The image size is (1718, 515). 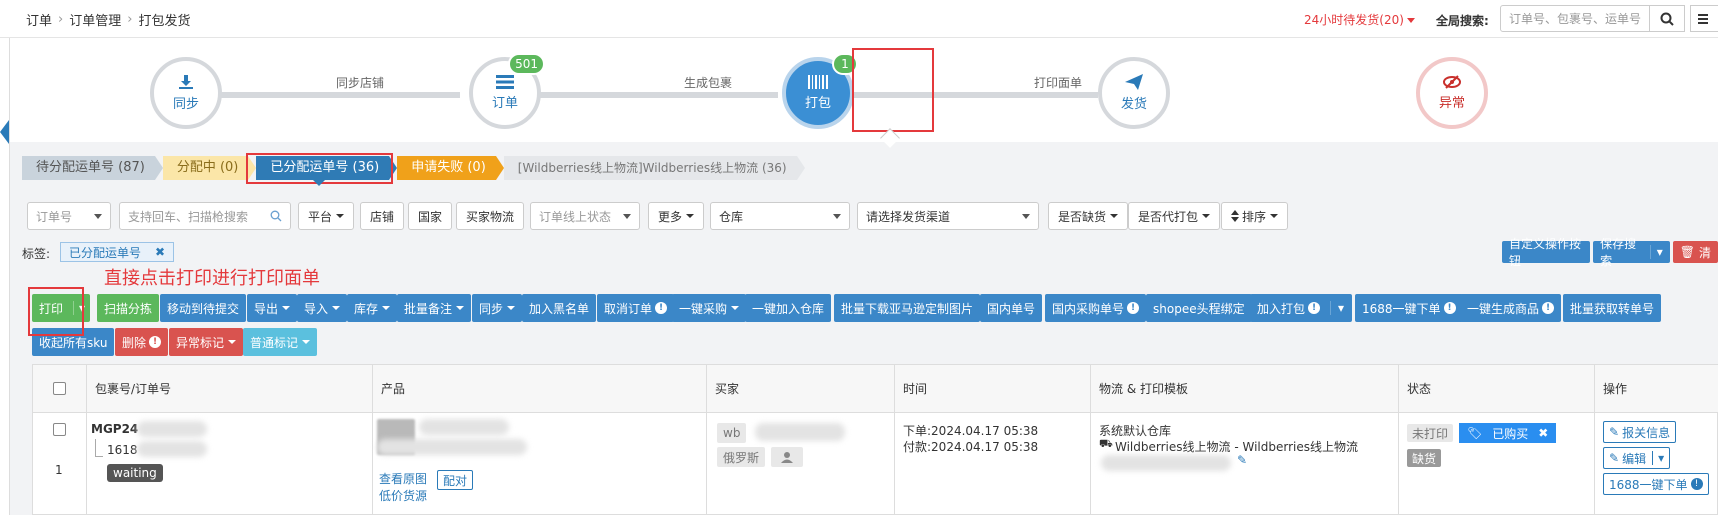 I want to click on active-tag-label: 已分配运单号, so click(x=105, y=252).